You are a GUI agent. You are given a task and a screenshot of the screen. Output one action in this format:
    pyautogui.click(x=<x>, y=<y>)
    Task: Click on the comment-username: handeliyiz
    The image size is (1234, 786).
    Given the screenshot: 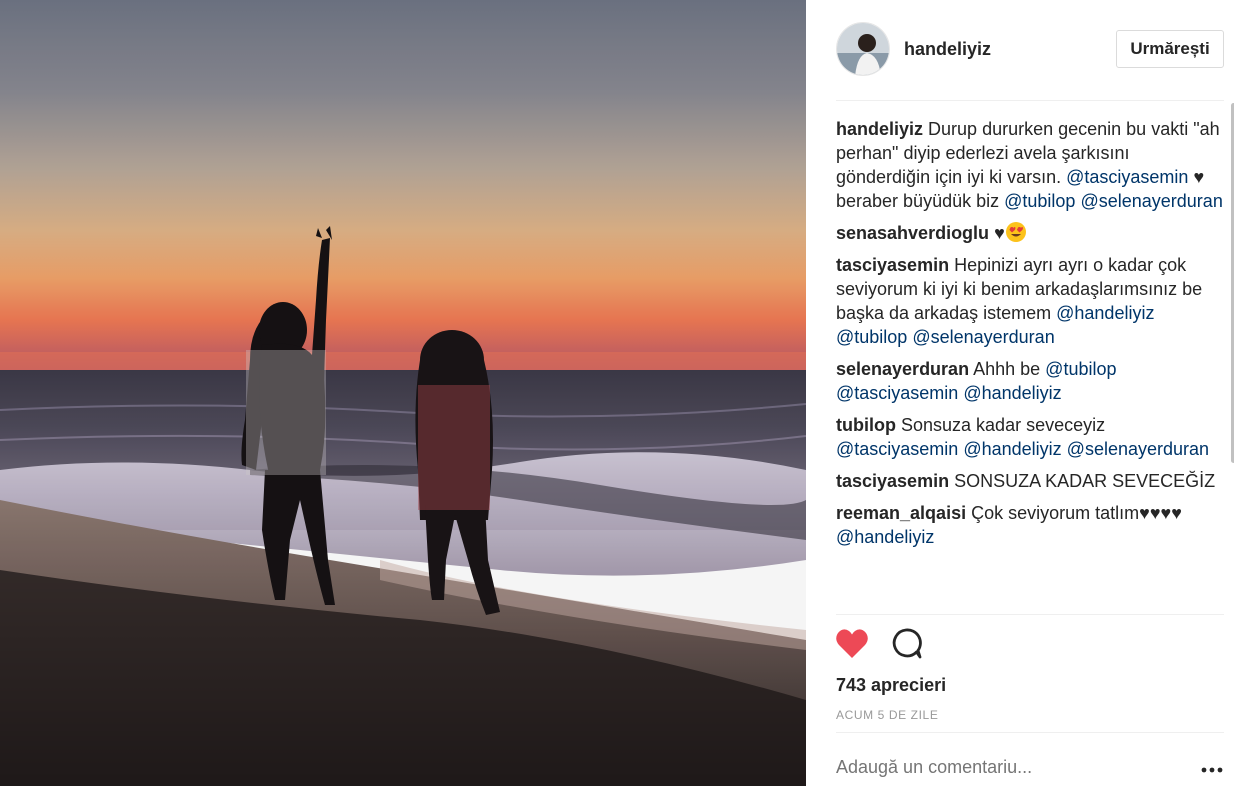 What is the action you would take?
    pyautogui.click(x=879, y=129)
    